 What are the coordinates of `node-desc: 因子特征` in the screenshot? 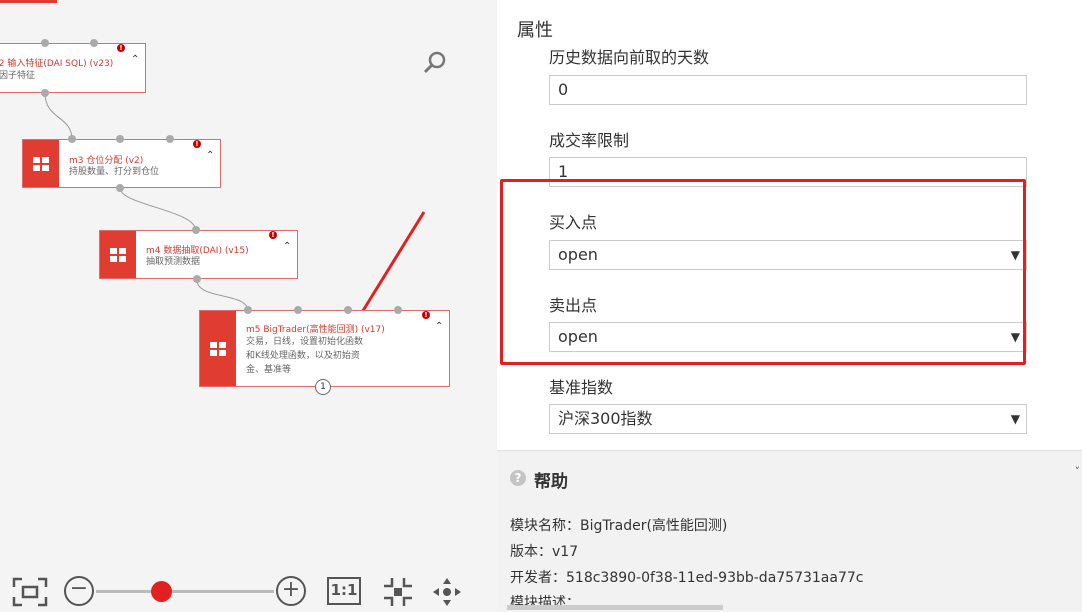 It's located at (18, 76).